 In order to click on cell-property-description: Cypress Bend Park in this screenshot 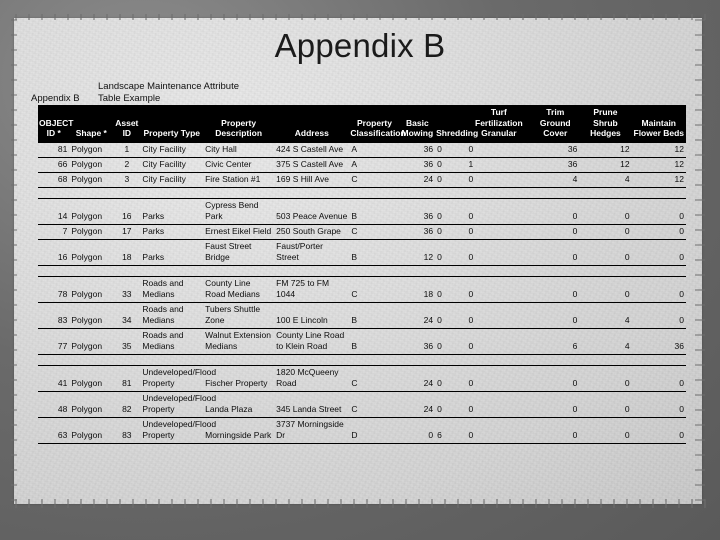, I will do `click(239, 211)`.